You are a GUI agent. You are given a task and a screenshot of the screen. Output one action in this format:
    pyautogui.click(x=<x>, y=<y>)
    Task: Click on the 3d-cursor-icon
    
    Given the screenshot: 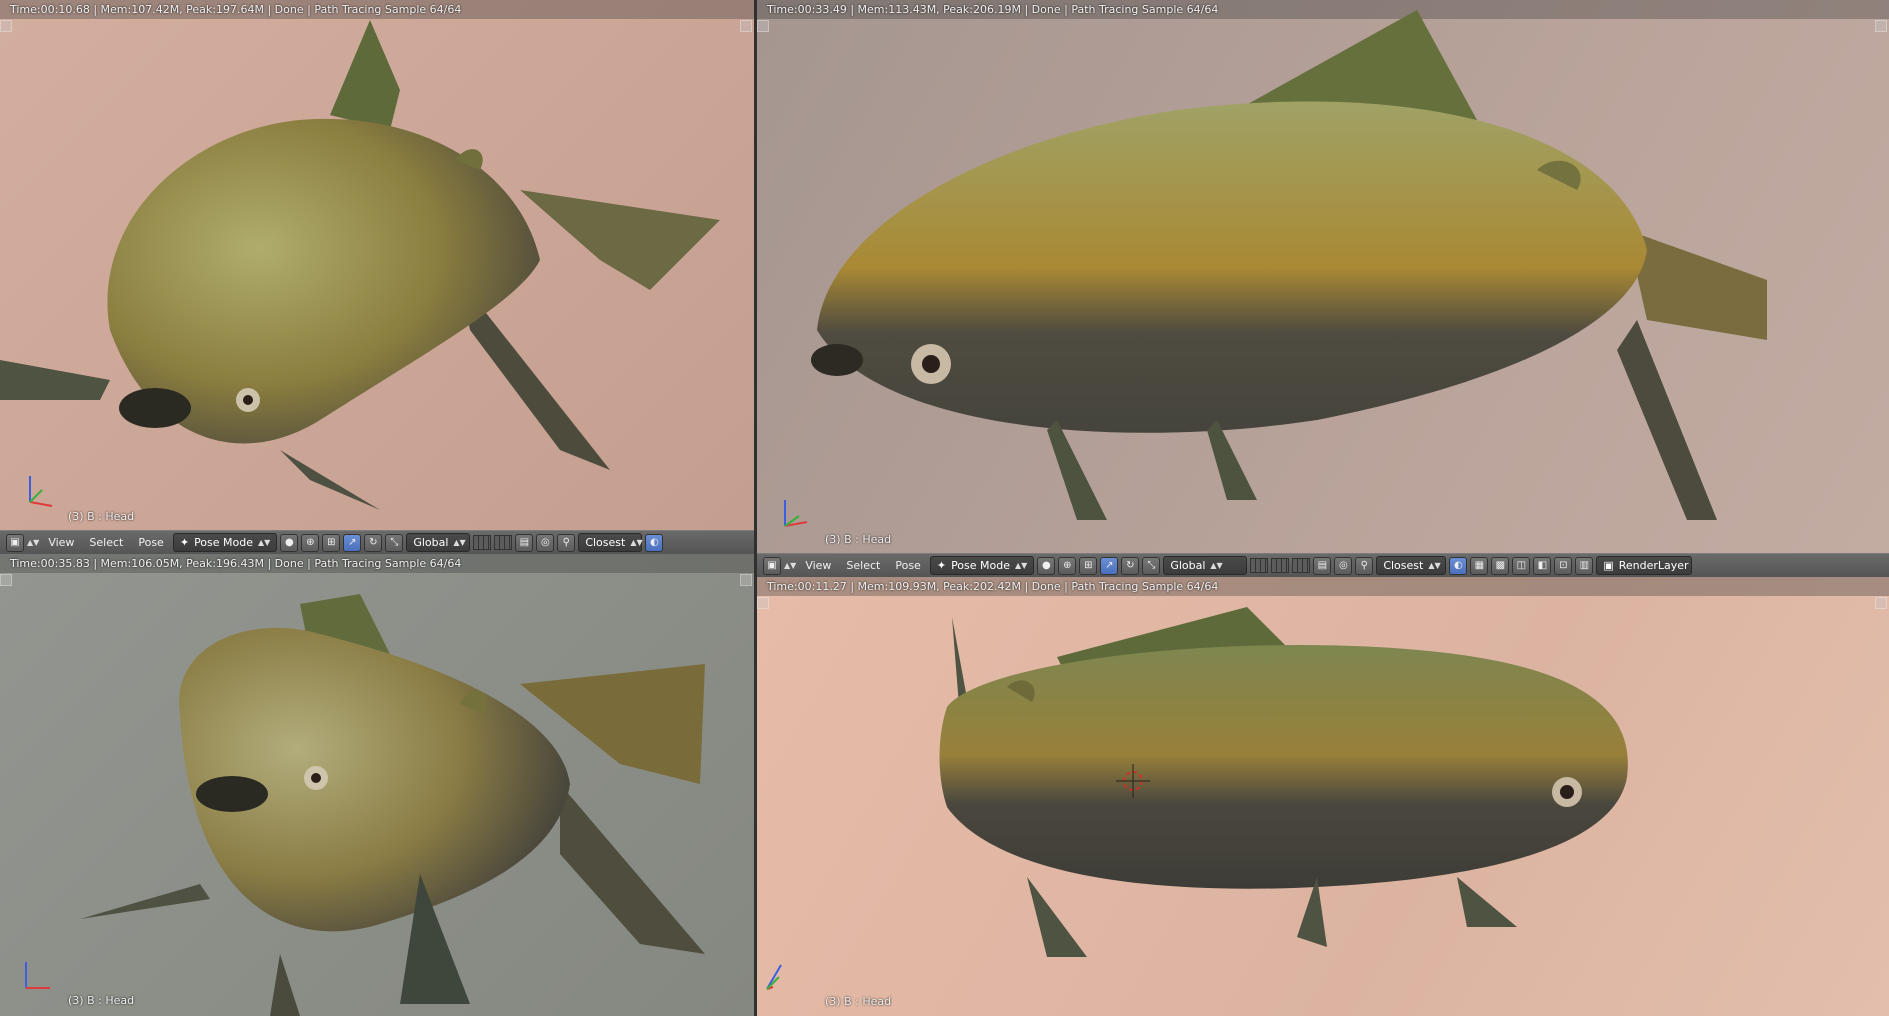 What is the action you would take?
    pyautogui.click(x=1133, y=781)
    